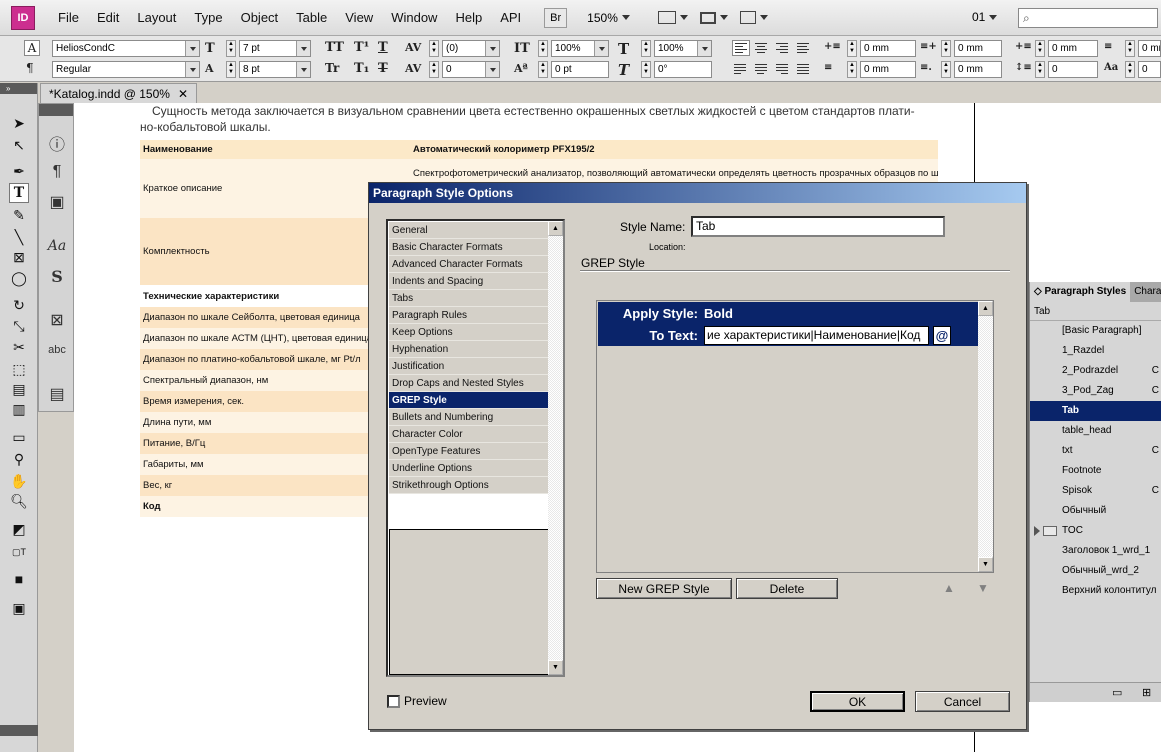 The height and width of the screenshot is (752, 1161). What do you see at coordinates (1095, 351) in the screenshot?
I see `paragraph-style-item: 1_Razdel` at bounding box center [1095, 351].